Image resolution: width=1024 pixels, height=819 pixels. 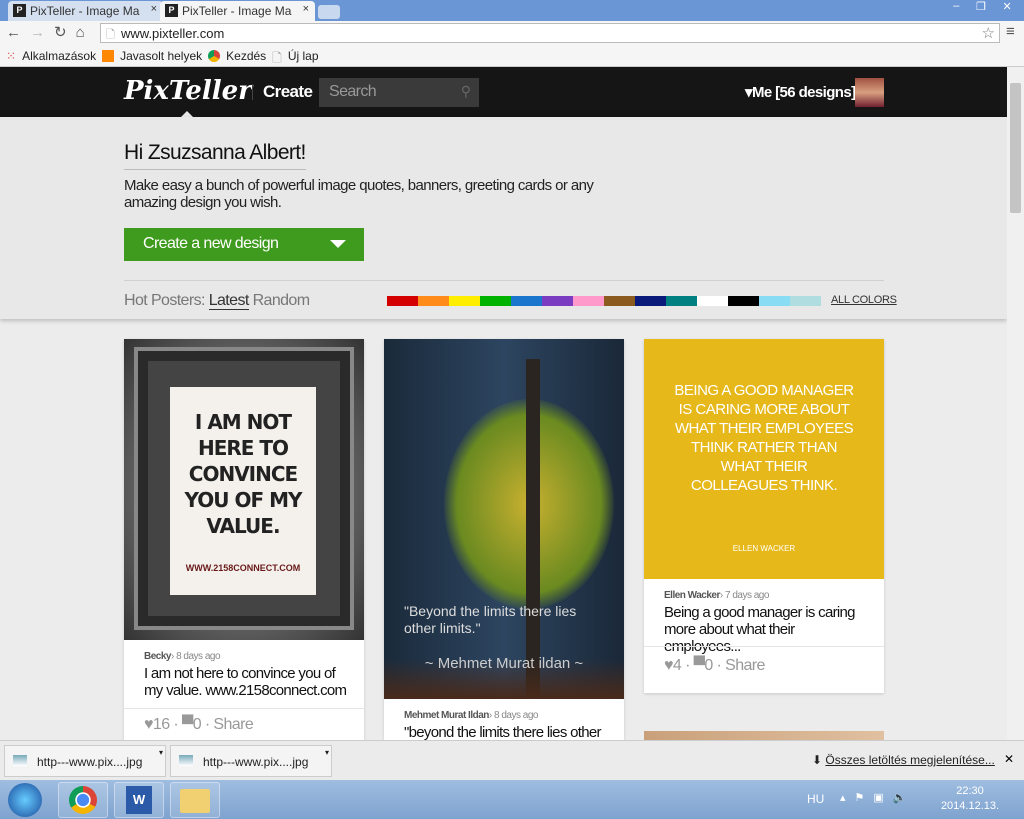 I want to click on search-icon: ⚲, so click(x=466, y=91).